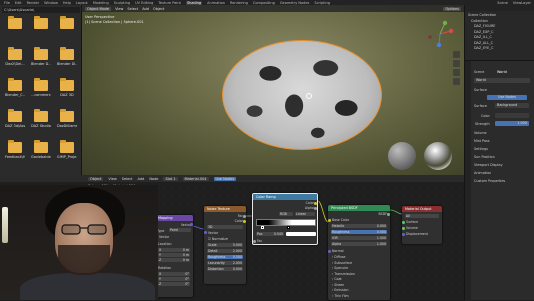 This screenshot has width=534, height=301. What do you see at coordinates (225, 257) in the screenshot?
I see `noise-roughness-field: Roughness 0.500` at bounding box center [225, 257].